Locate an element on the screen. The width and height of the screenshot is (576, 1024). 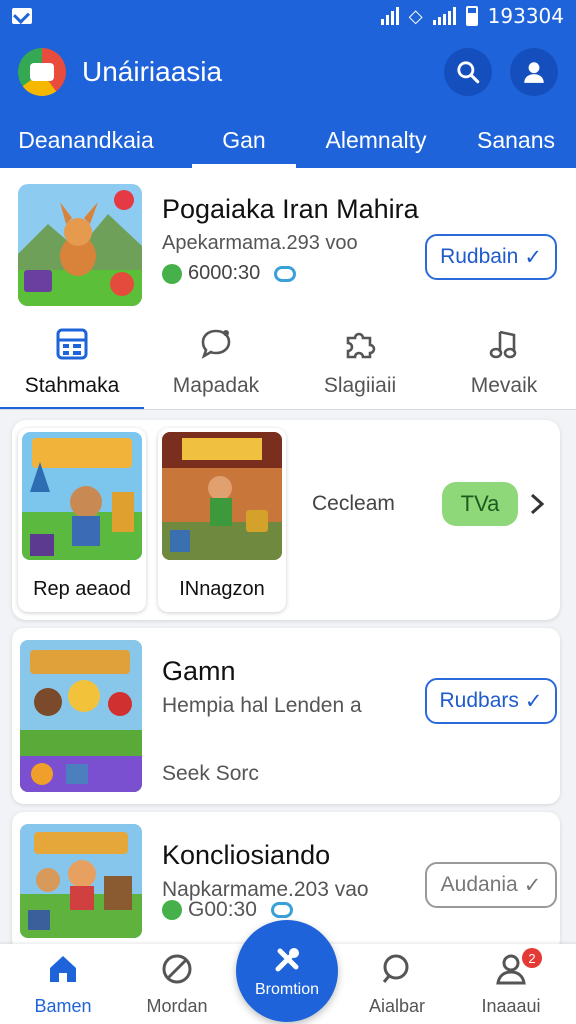
game-action-label: Audania is located at coordinates (479, 884).